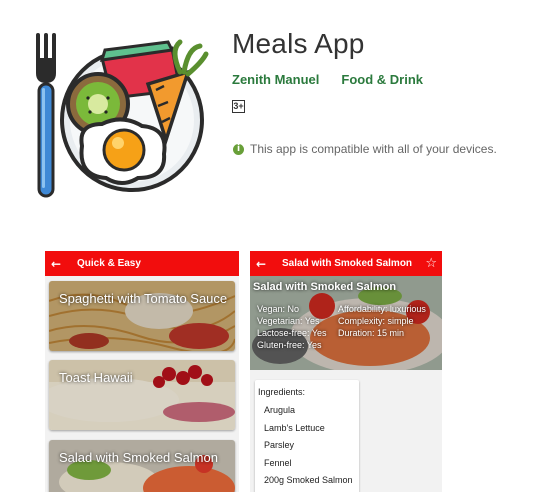 This screenshot has height=492, width=540. What do you see at coordinates (142, 395) in the screenshot?
I see `meal-card-toast: Toast Hawaii` at bounding box center [142, 395].